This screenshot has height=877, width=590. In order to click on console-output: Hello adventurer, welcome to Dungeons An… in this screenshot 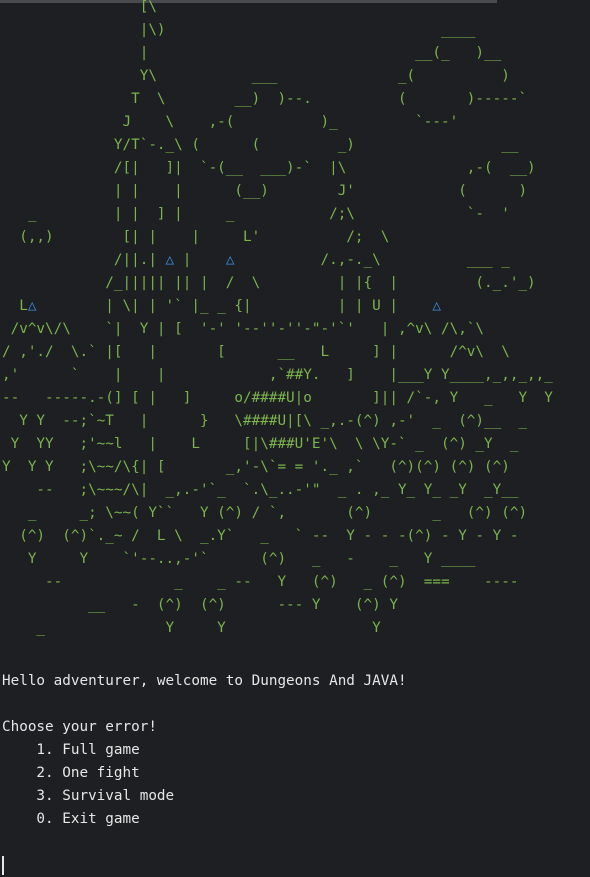, I will do `click(204, 750)`.